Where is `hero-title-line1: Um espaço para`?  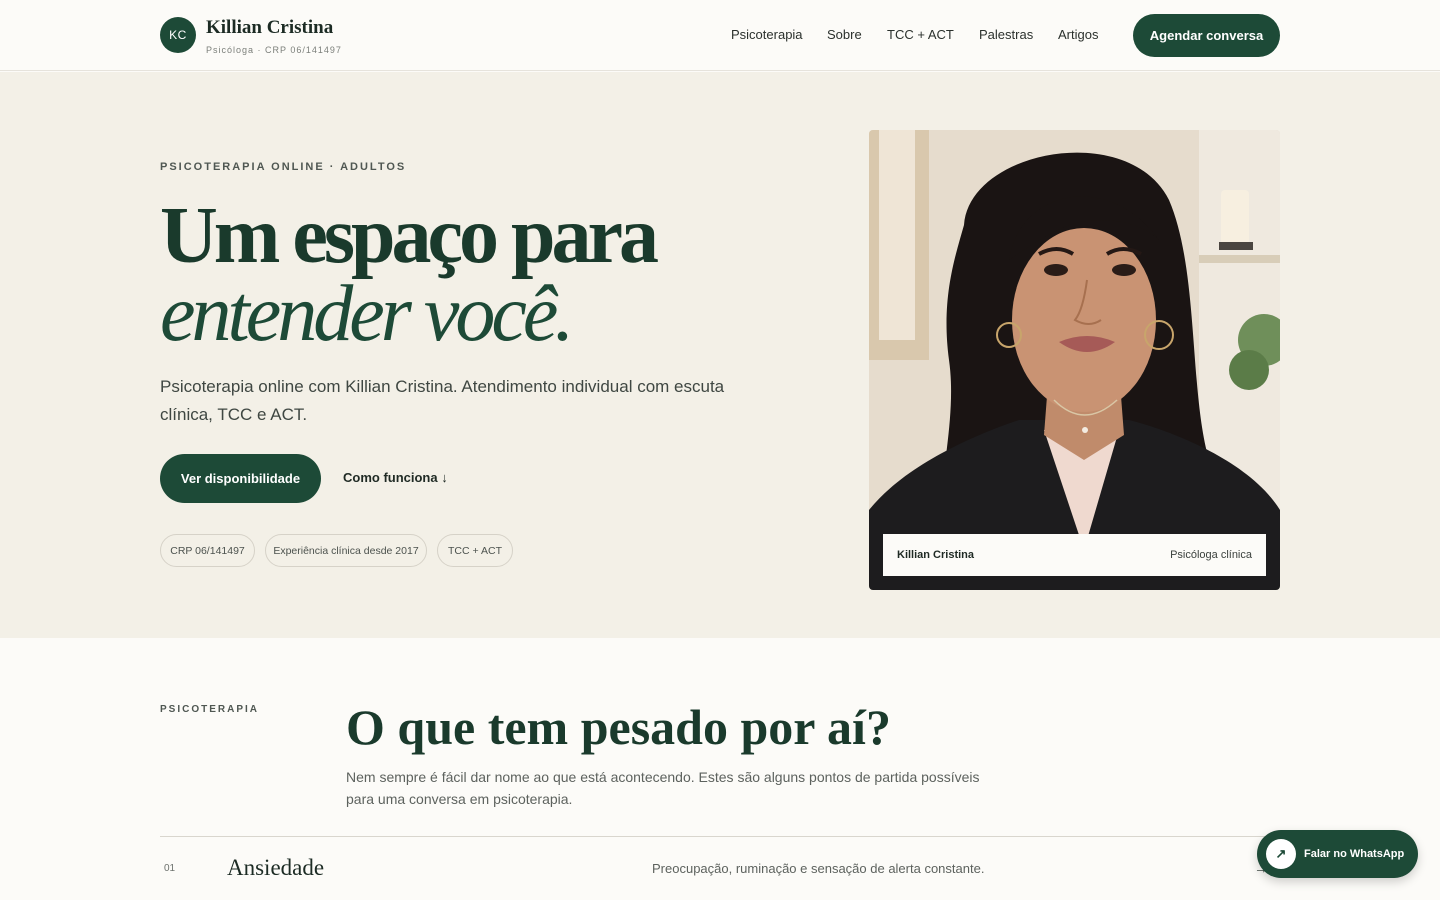 hero-title-line1: Um espaço para is located at coordinates (409, 236).